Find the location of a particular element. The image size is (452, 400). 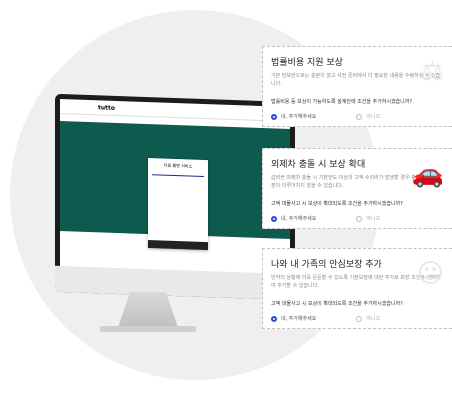

modal-slider is located at coordinates (178, 176).